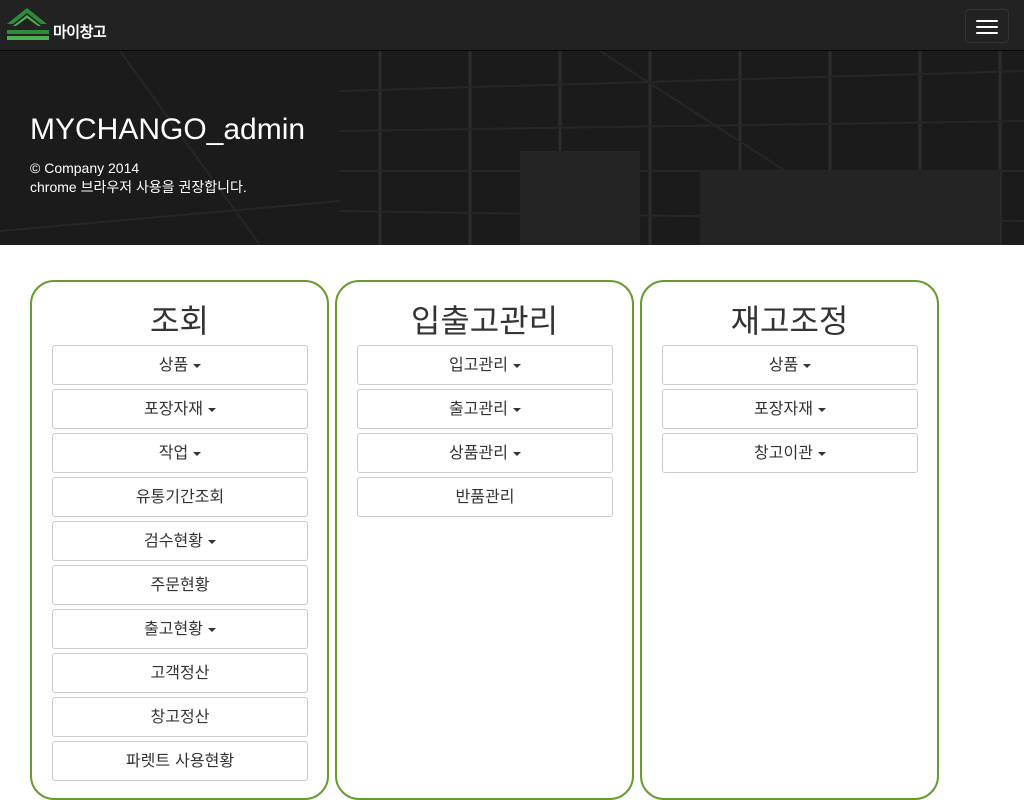  What do you see at coordinates (987, 26) in the screenshot?
I see `hamburger-menu-button` at bounding box center [987, 26].